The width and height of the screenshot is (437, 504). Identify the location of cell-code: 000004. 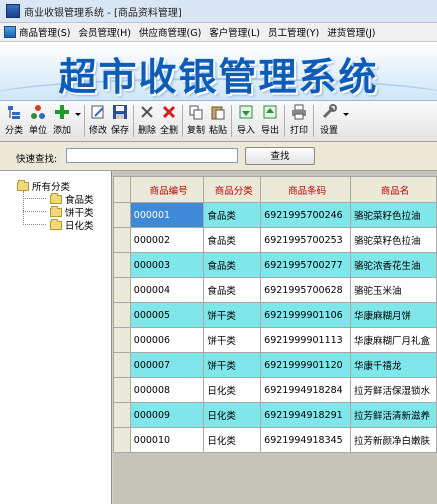
(167, 290).